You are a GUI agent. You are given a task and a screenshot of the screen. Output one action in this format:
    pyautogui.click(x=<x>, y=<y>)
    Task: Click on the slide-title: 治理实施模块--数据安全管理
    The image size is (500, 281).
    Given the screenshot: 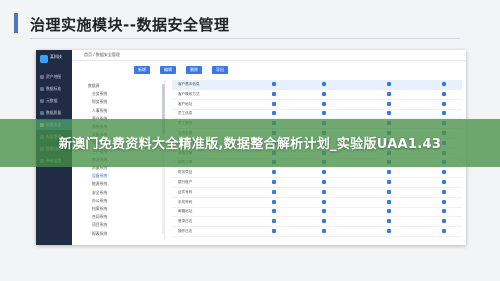 What is the action you would take?
    pyautogui.click(x=130, y=25)
    